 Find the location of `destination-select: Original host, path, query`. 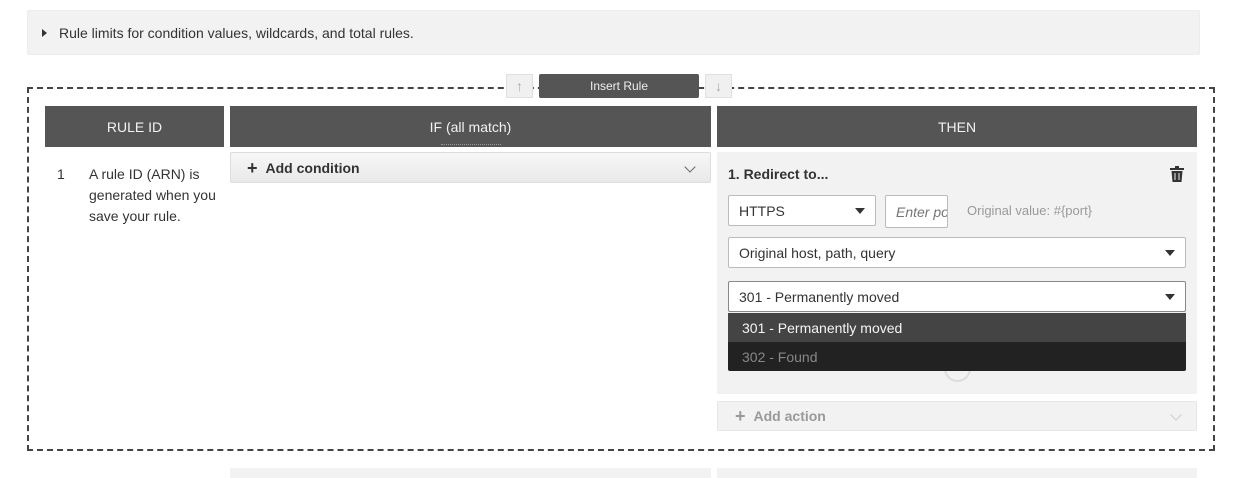

destination-select: Original host, path, query is located at coordinates (957, 252).